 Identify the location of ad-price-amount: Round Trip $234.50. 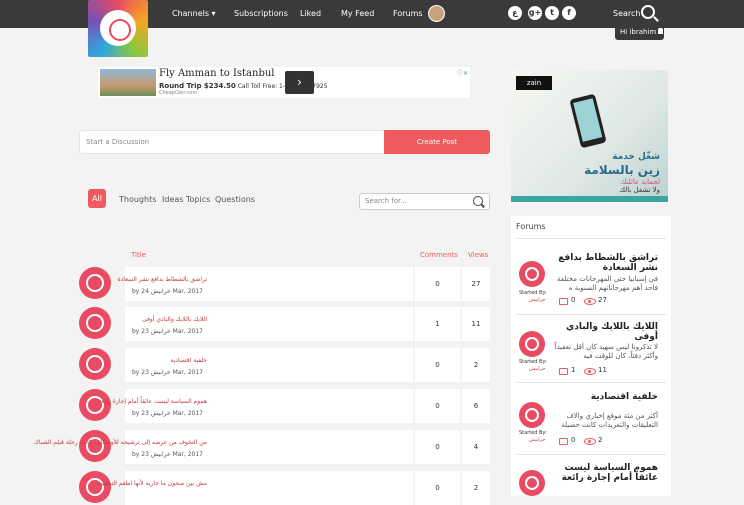
(197, 86).